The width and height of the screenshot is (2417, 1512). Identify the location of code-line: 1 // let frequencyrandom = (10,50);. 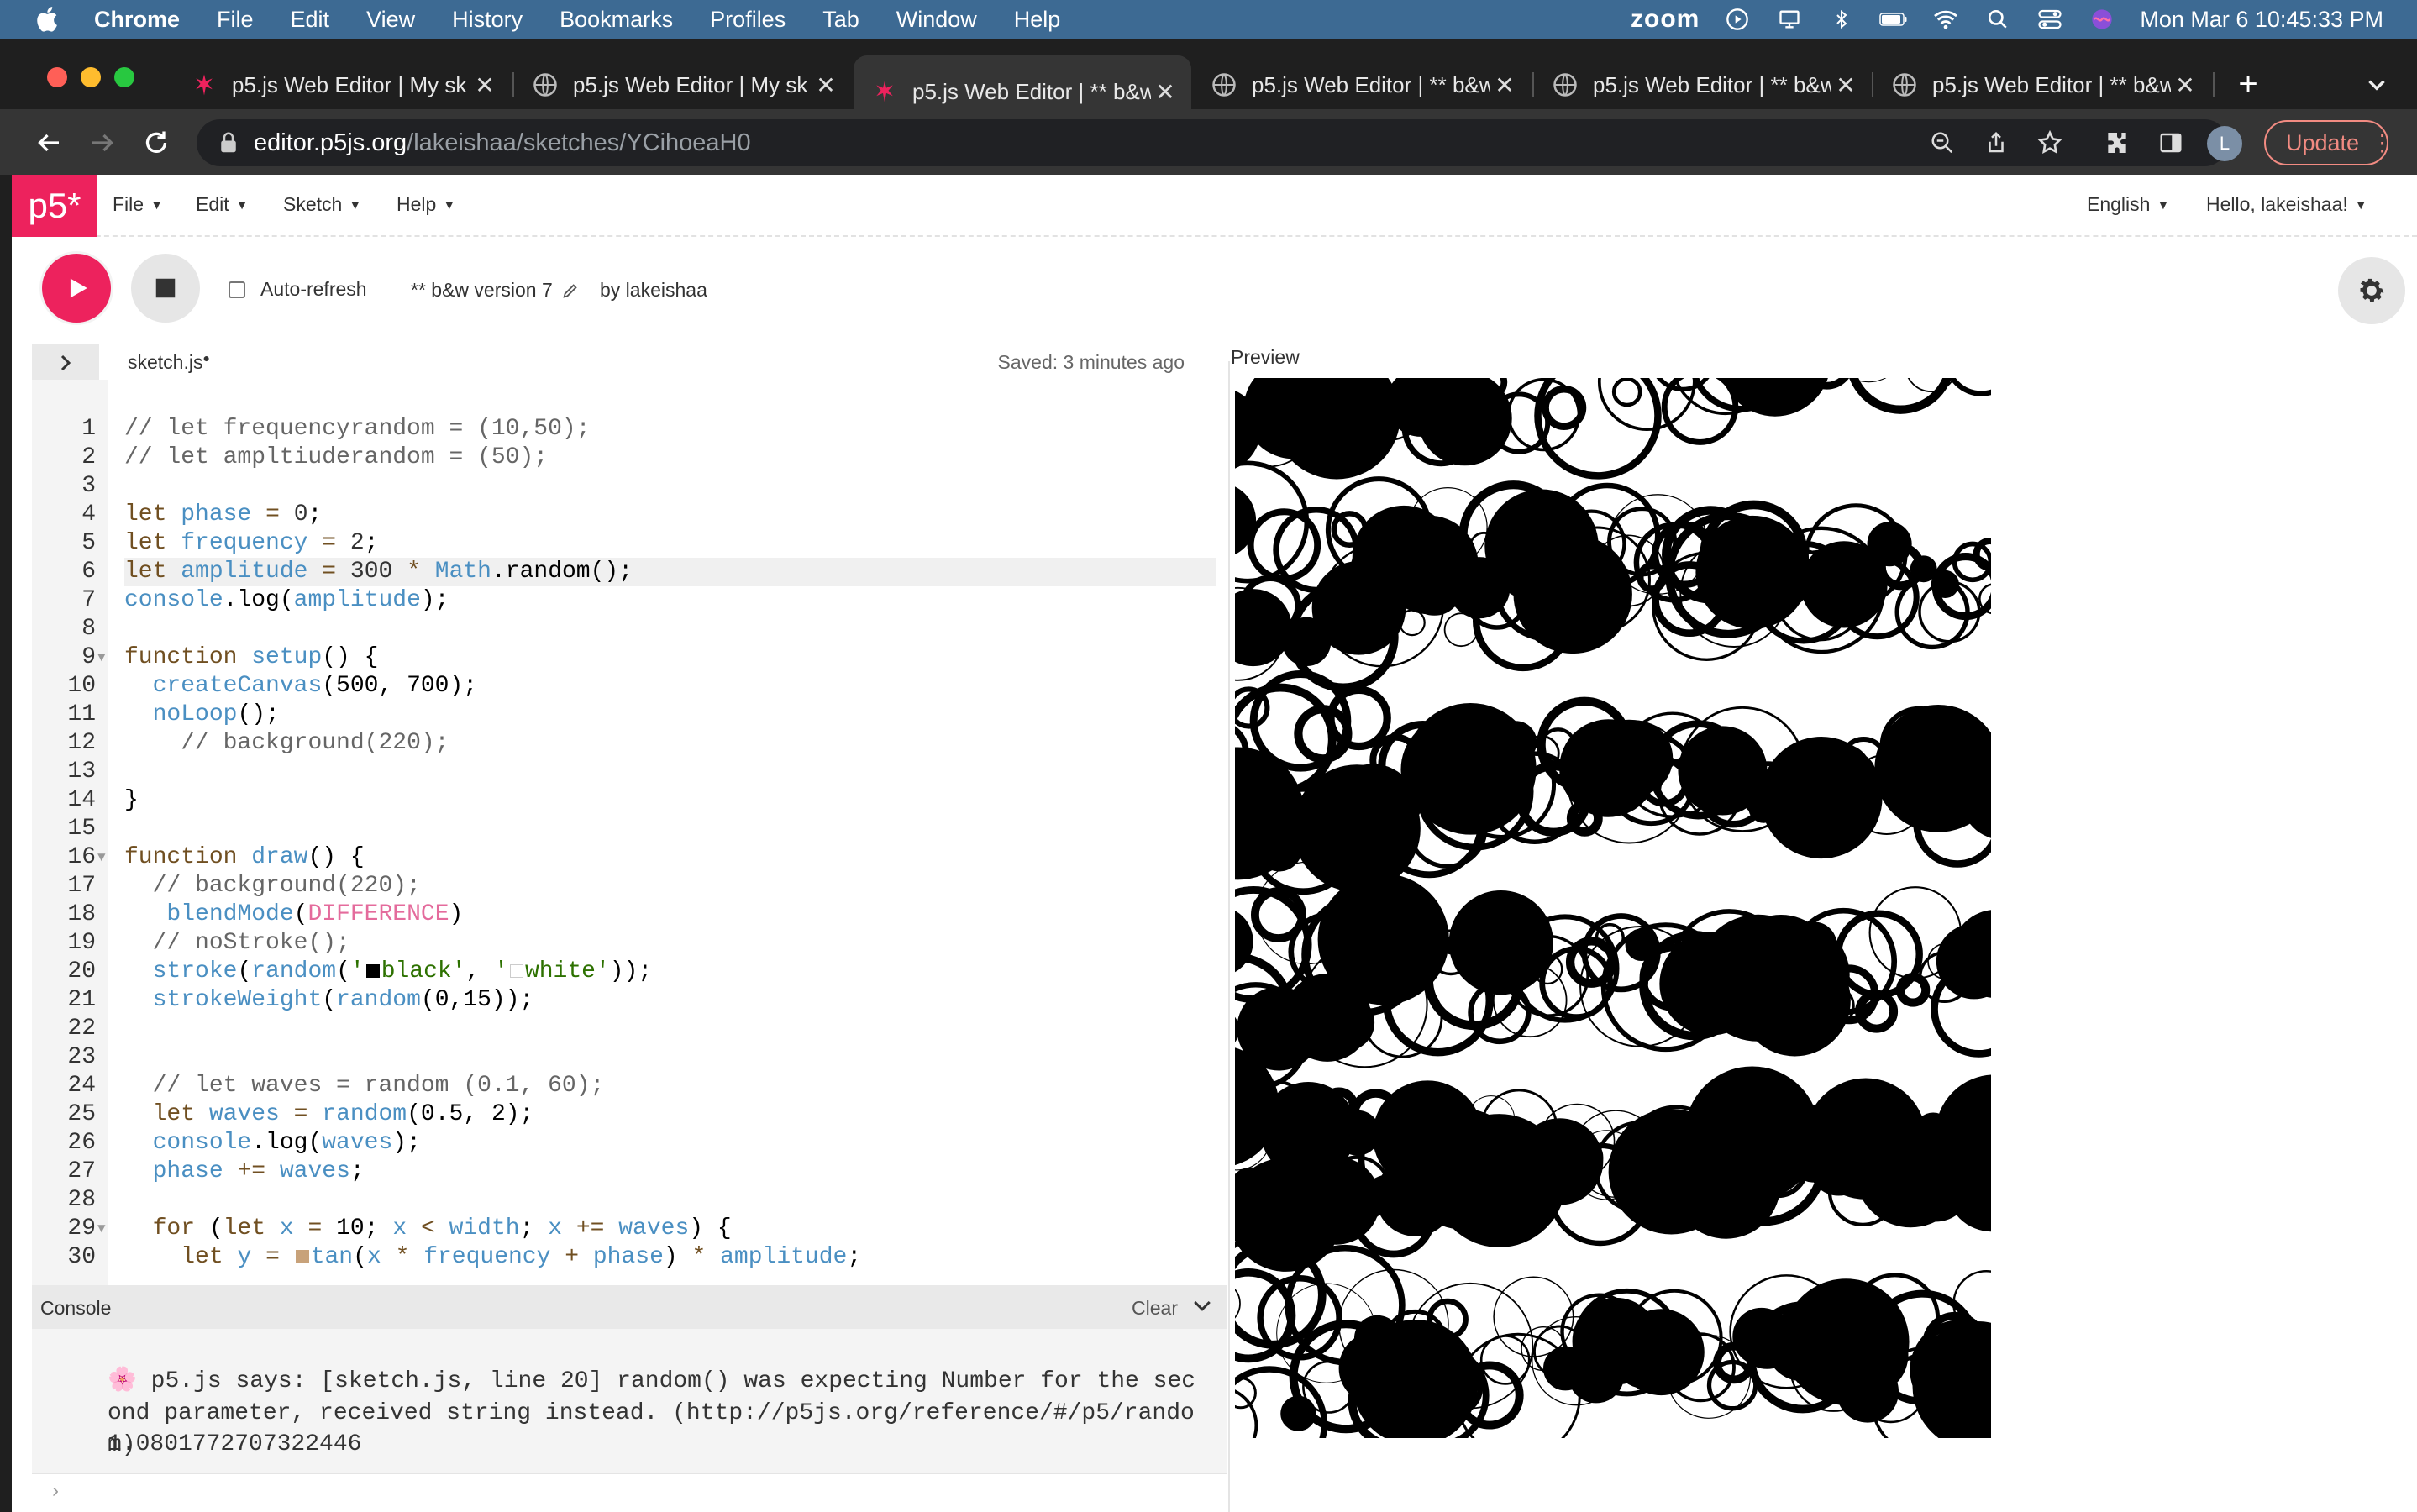
(629, 429).